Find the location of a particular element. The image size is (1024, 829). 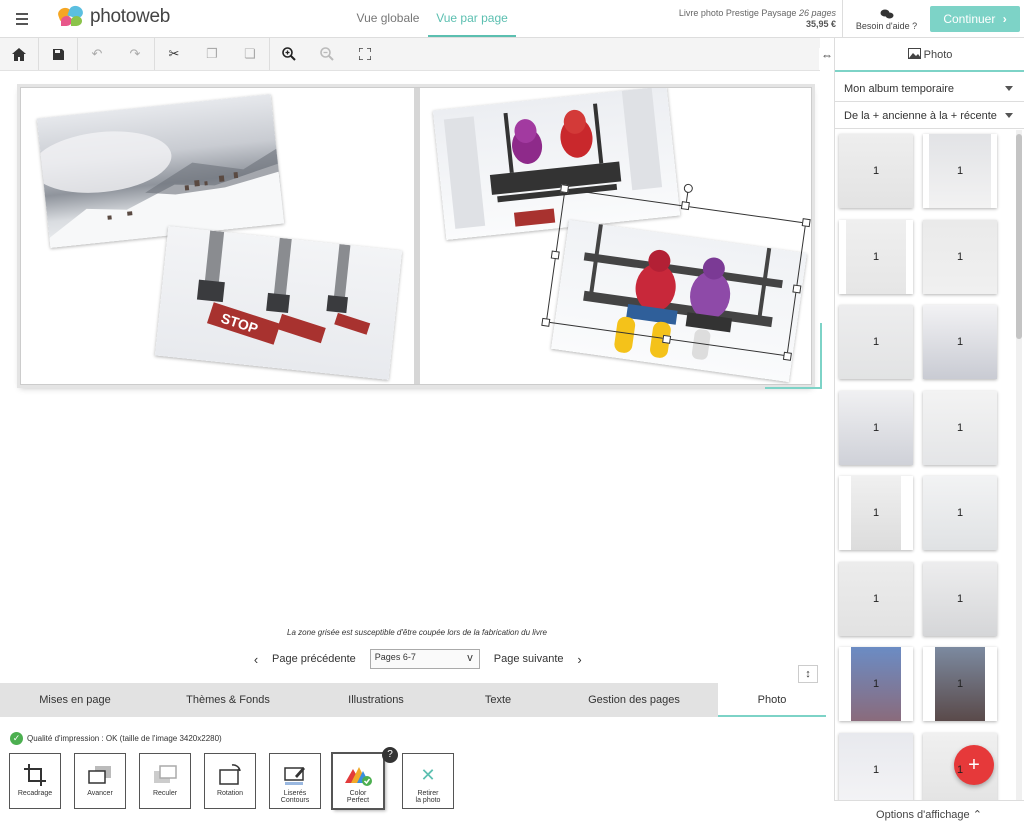

chevron-left-icon: ‹ is located at coordinates (256, 659).